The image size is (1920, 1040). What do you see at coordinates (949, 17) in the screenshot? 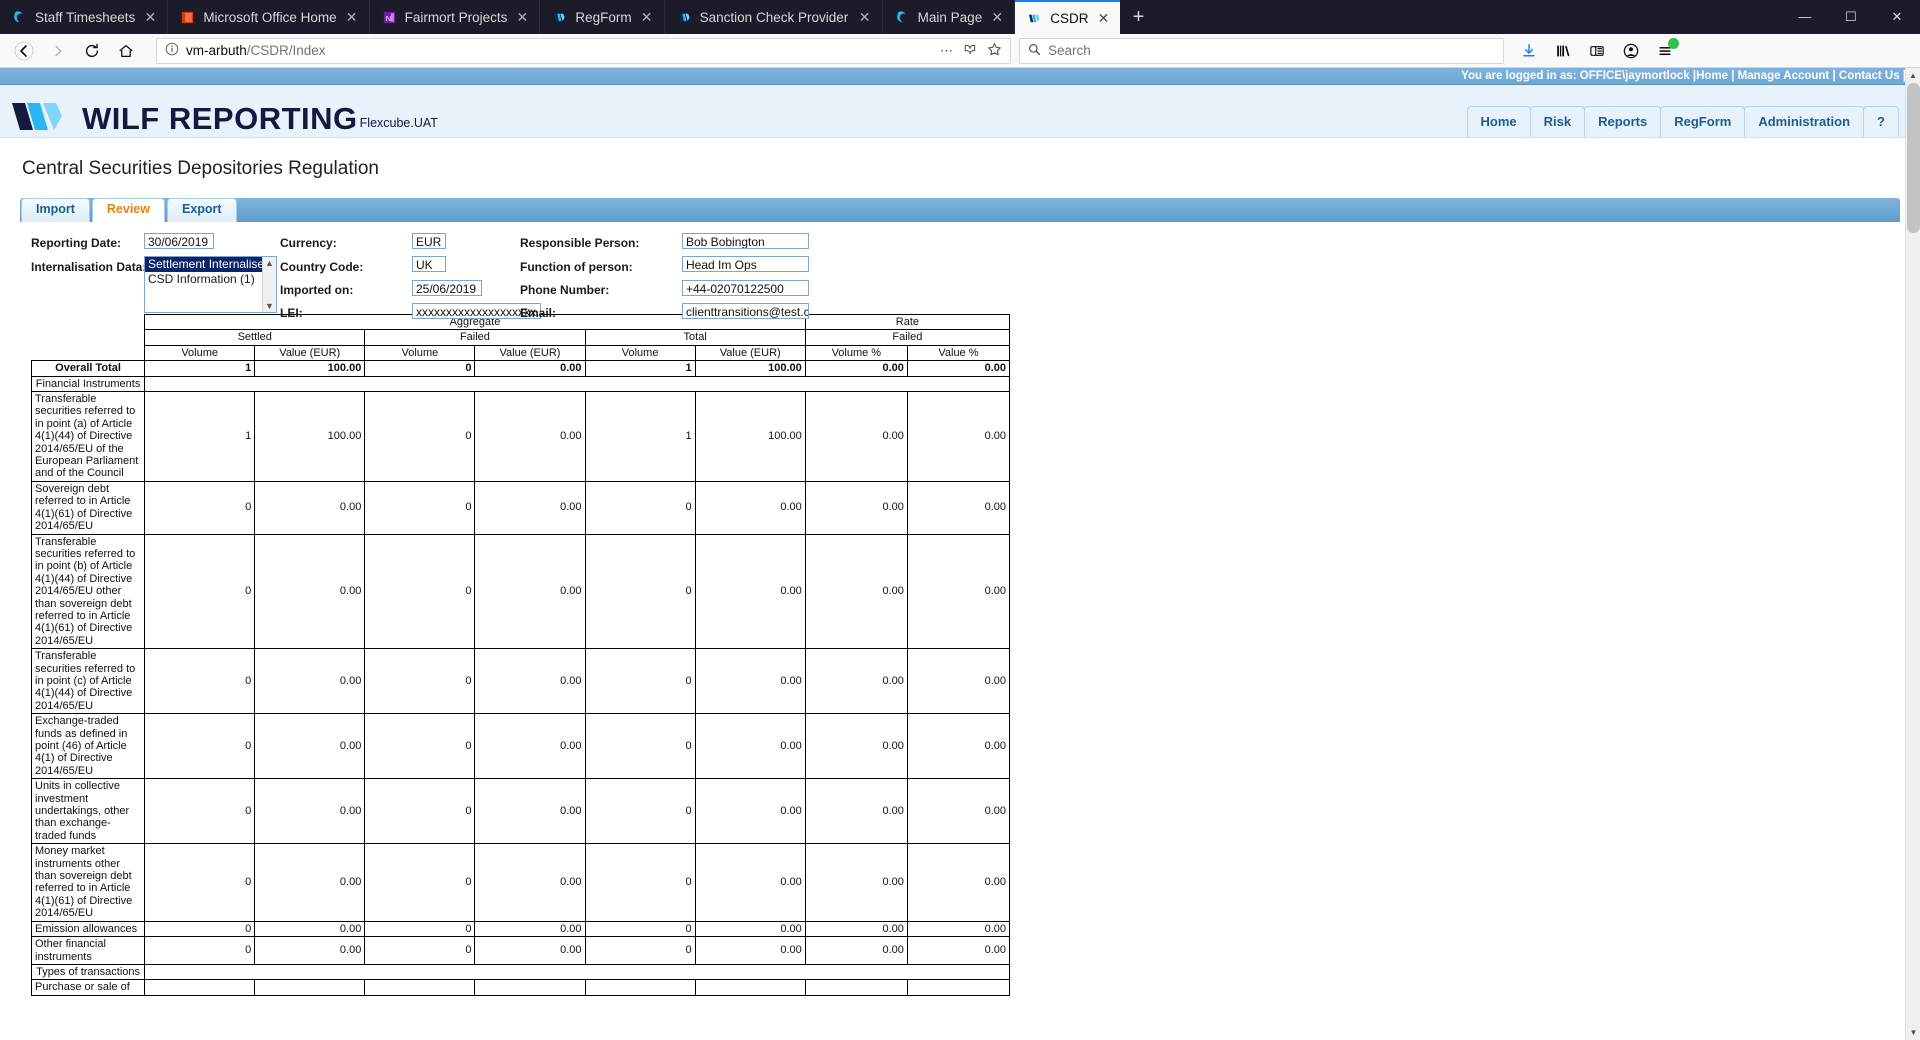
I see `browser-tab-5: Main Page ✕` at bounding box center [949, 17].